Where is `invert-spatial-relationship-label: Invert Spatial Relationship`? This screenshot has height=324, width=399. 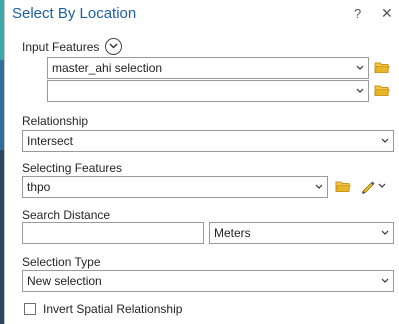
invert-spatial-relationship-label: Invert Spatial Relationship is located at coordinates (112, 309).